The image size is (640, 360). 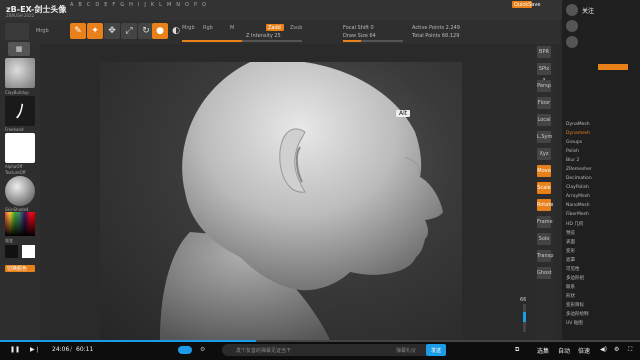 What do you see at coordinates (574, 224) in the screenshot?
I see `tray-item: HD 几何` at bounding box center [574, 224].